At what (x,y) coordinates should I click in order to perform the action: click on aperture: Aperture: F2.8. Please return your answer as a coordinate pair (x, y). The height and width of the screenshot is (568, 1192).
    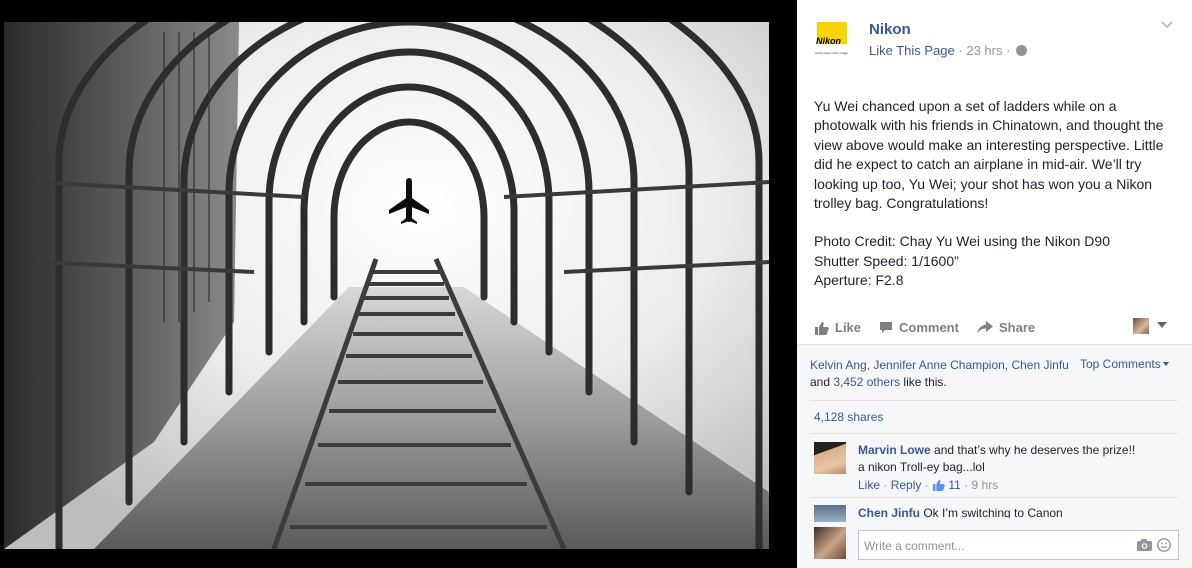
    Looking at the image, I should click on (859, 280).